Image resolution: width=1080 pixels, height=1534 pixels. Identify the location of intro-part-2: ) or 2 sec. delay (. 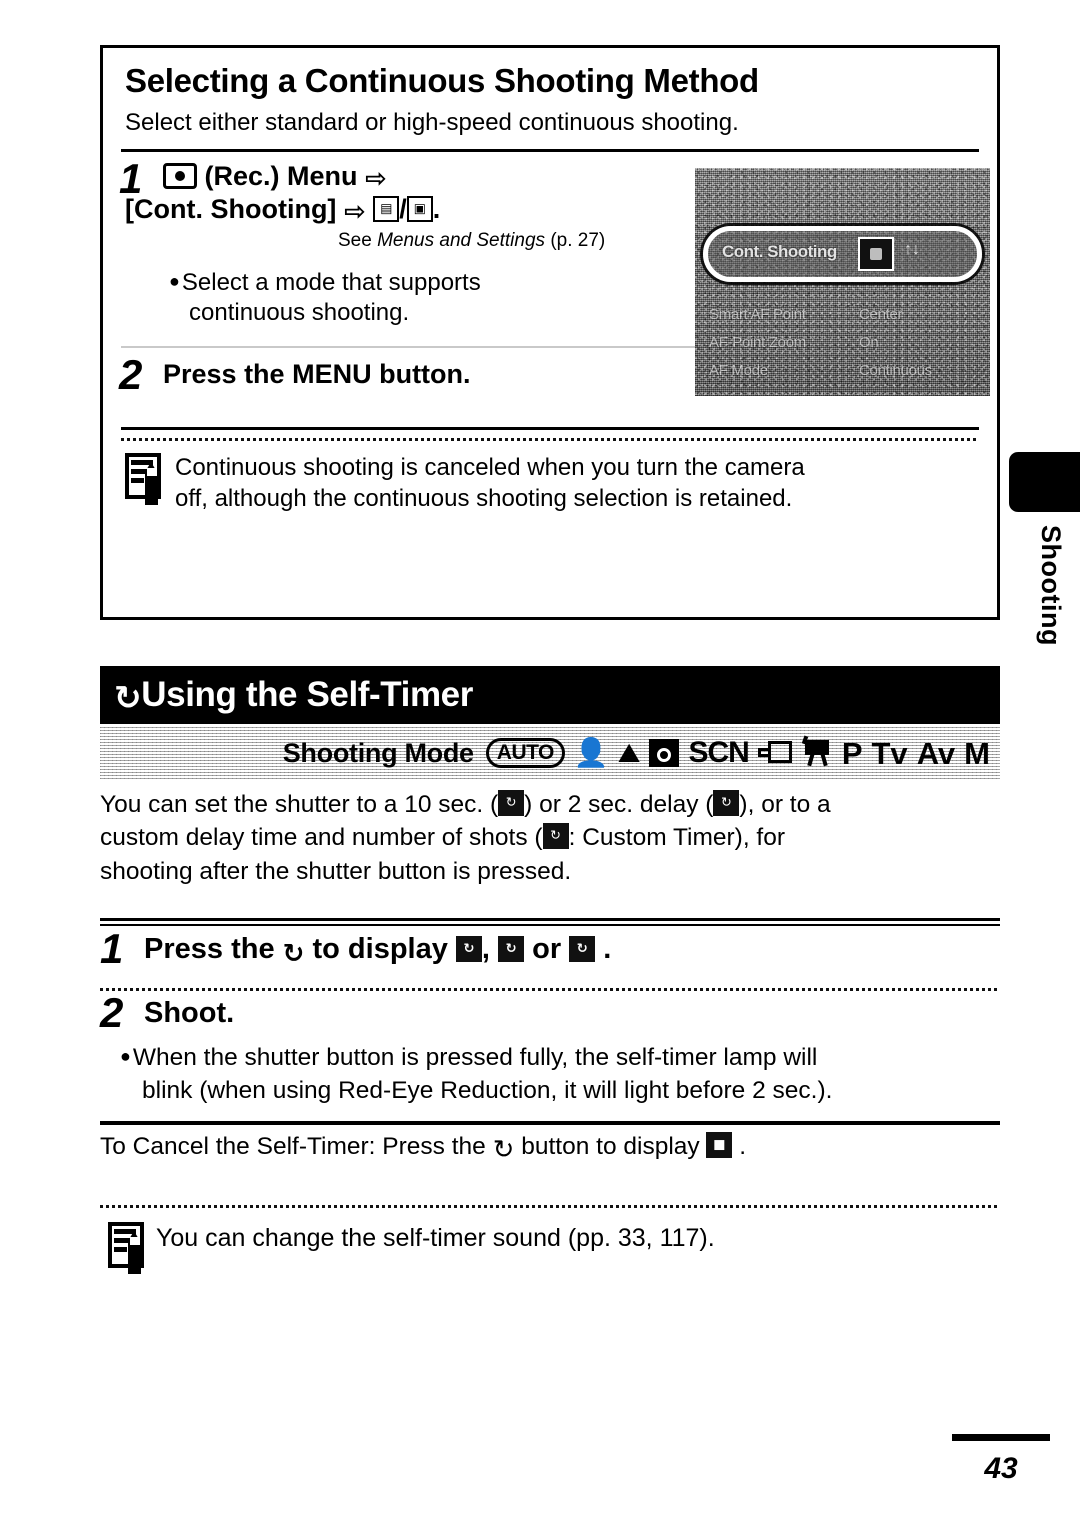
(619, 804).